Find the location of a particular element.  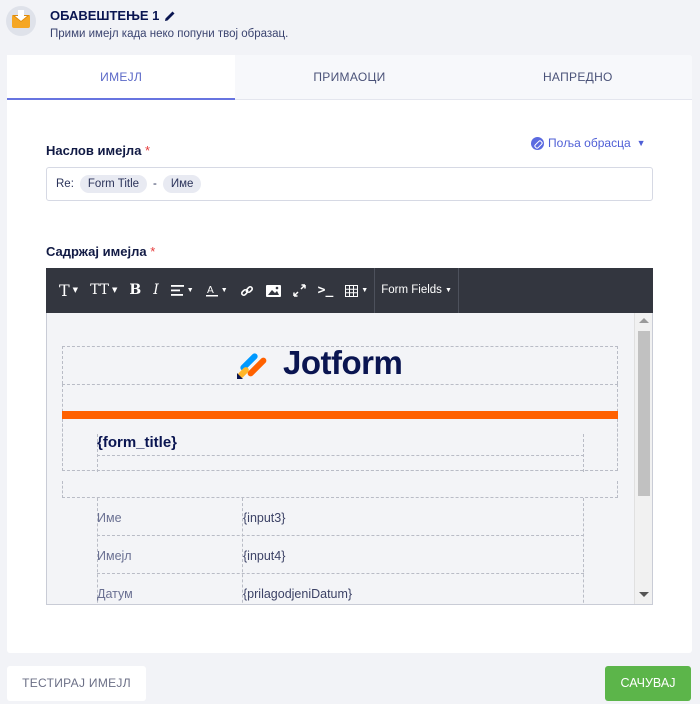

fullscreen-button is located at coordinates (299, 290).